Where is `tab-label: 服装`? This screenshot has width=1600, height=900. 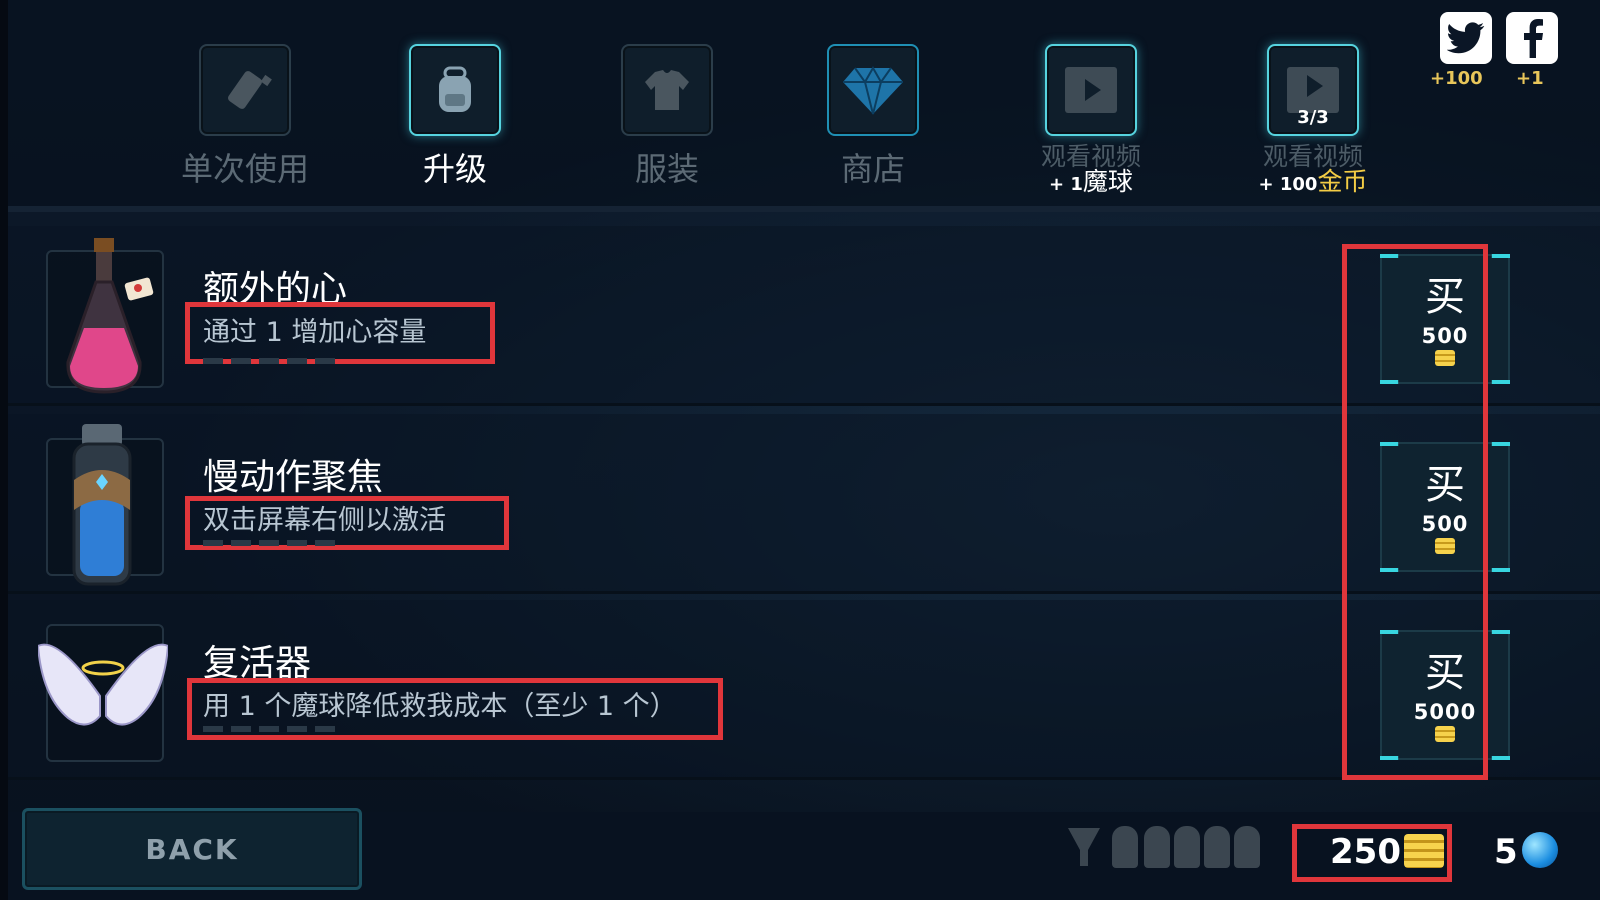
tab-label: 服装 is located at coordinates (666, 169).